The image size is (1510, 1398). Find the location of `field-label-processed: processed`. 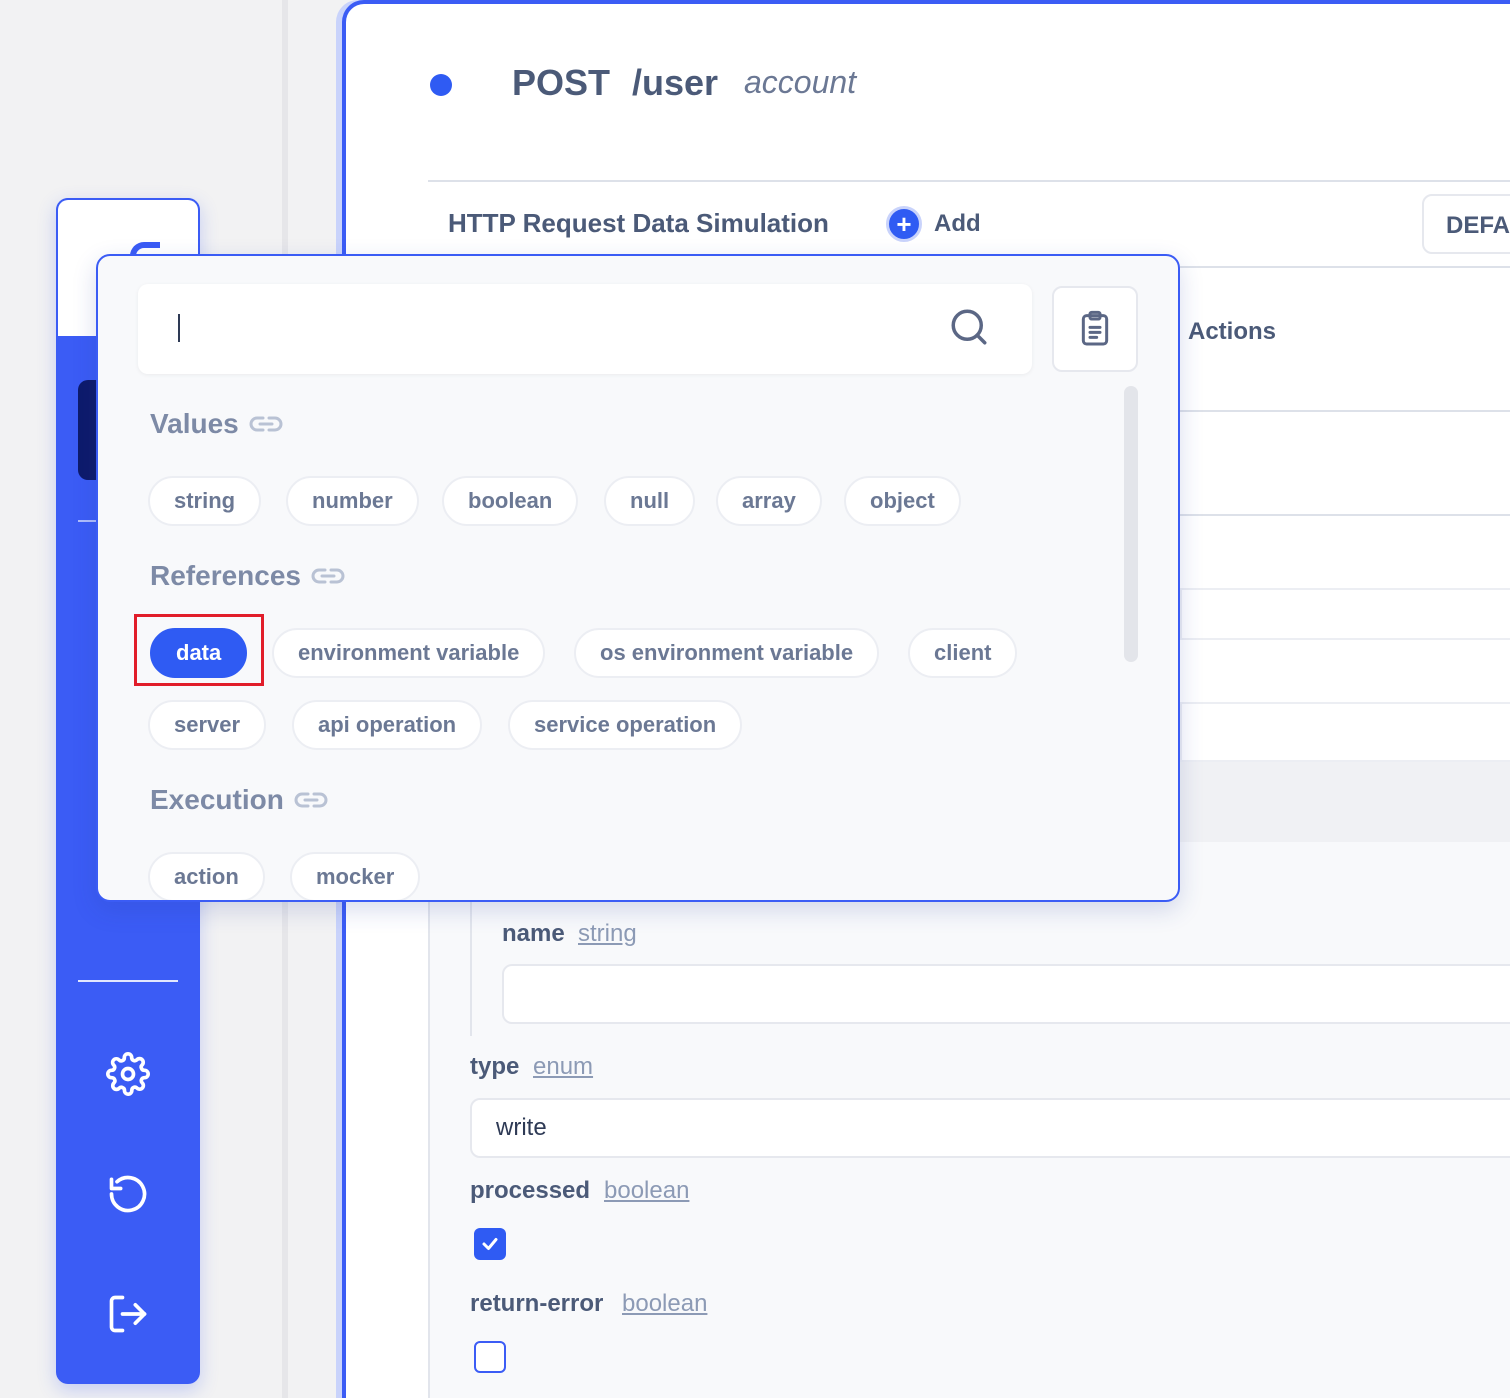

field-label-processed: processed is located at coordinates (530, 1190).